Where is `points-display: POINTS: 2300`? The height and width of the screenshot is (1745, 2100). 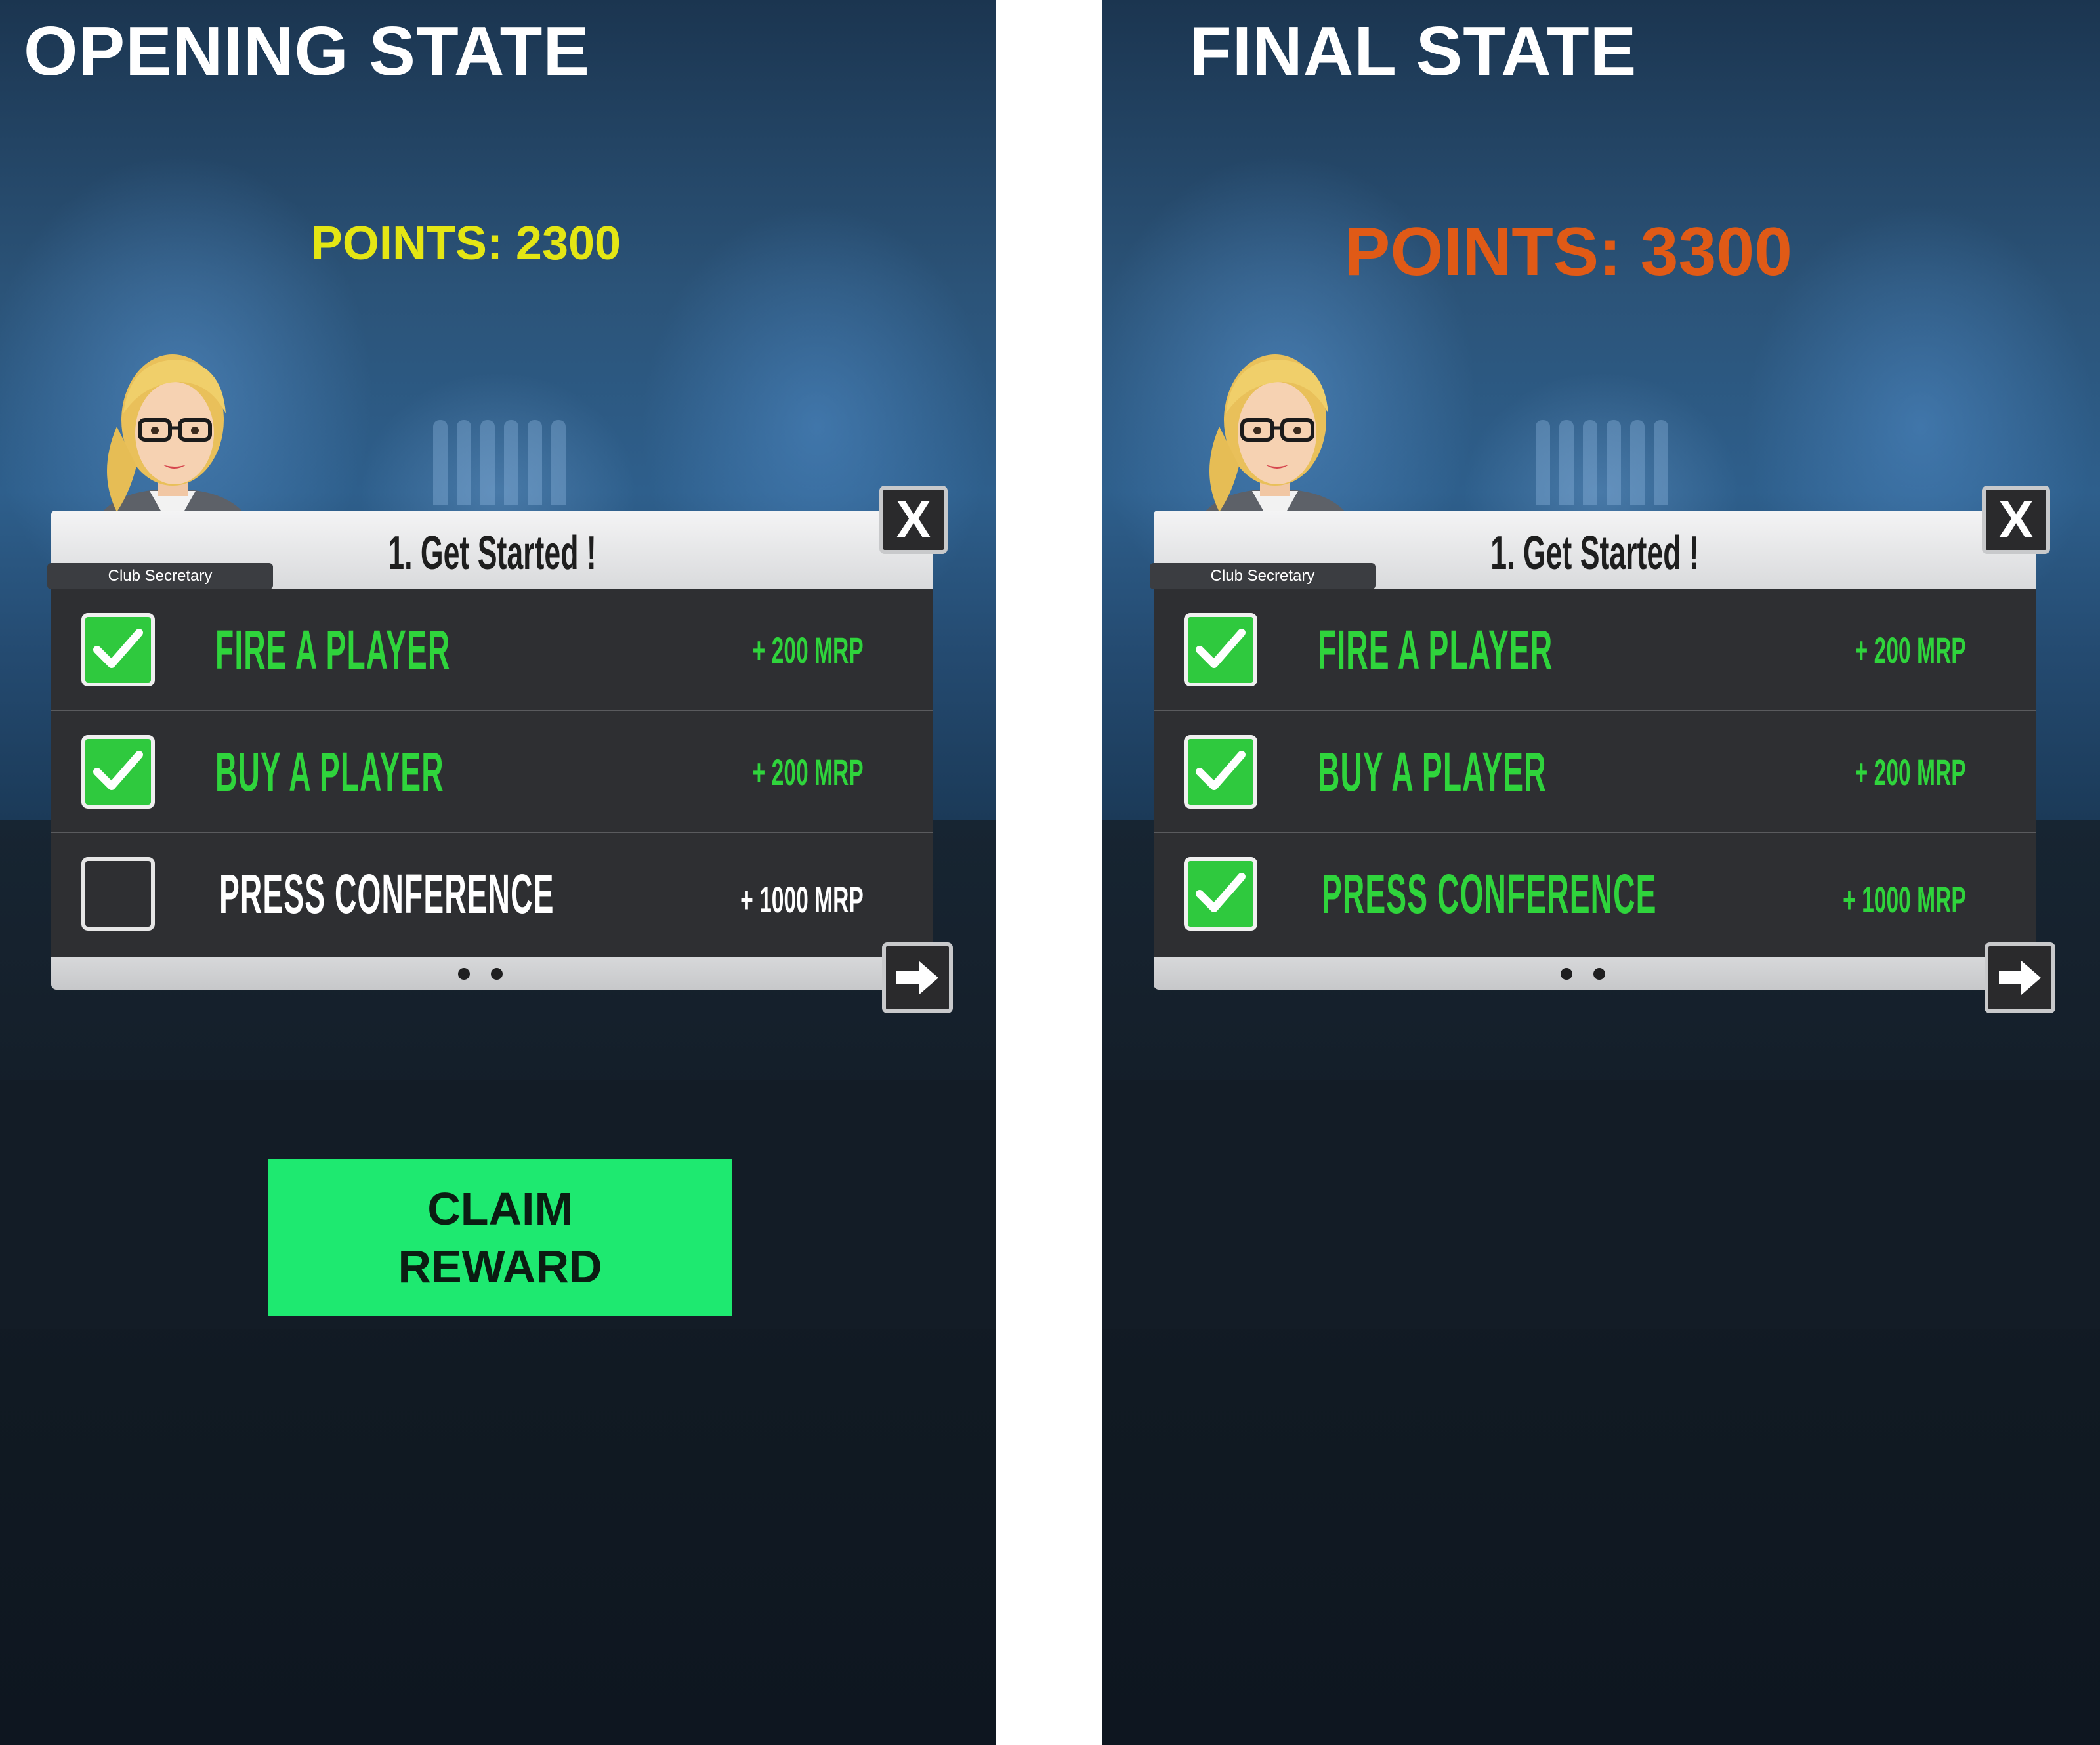
points-display: POINTS: 2300 is located at coordinates (465, 243).